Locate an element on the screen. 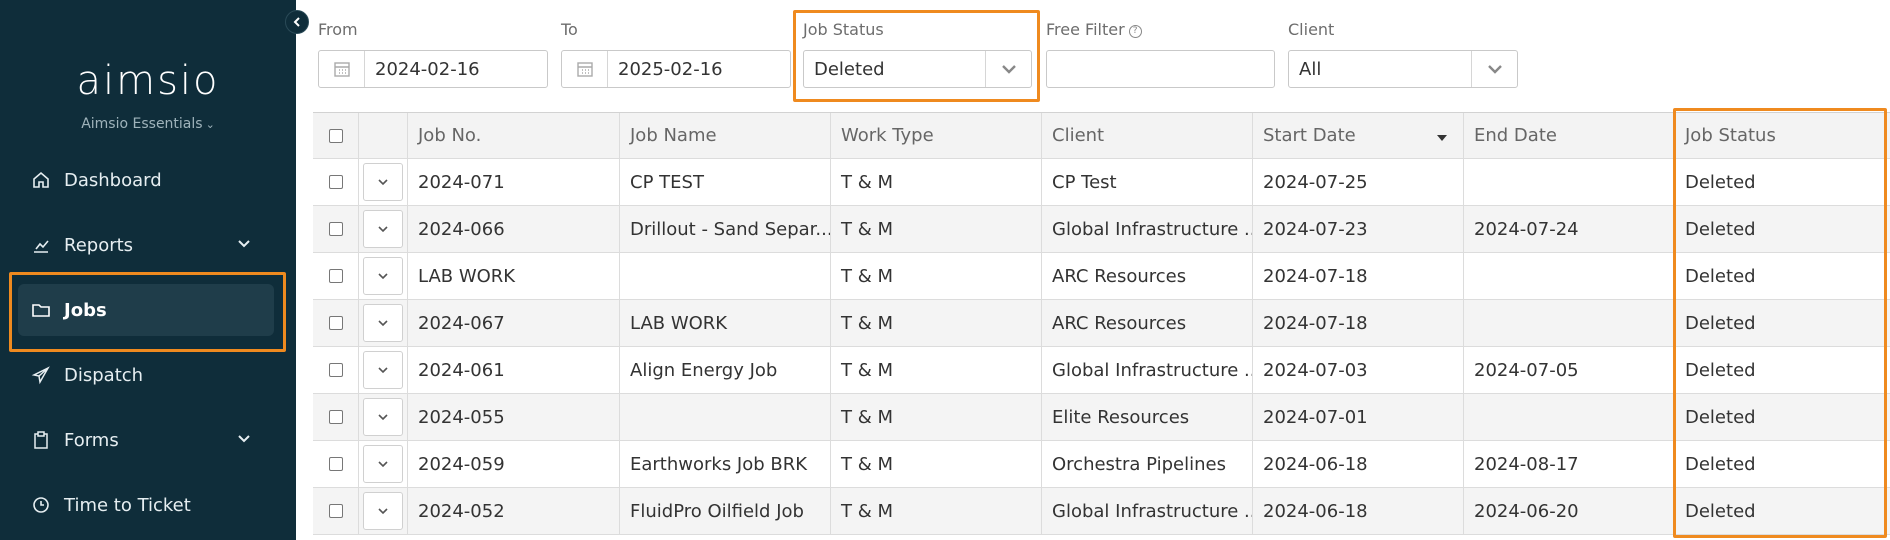  cell-end-date: 2024-06-20 is located at coordinates (1569, 511).